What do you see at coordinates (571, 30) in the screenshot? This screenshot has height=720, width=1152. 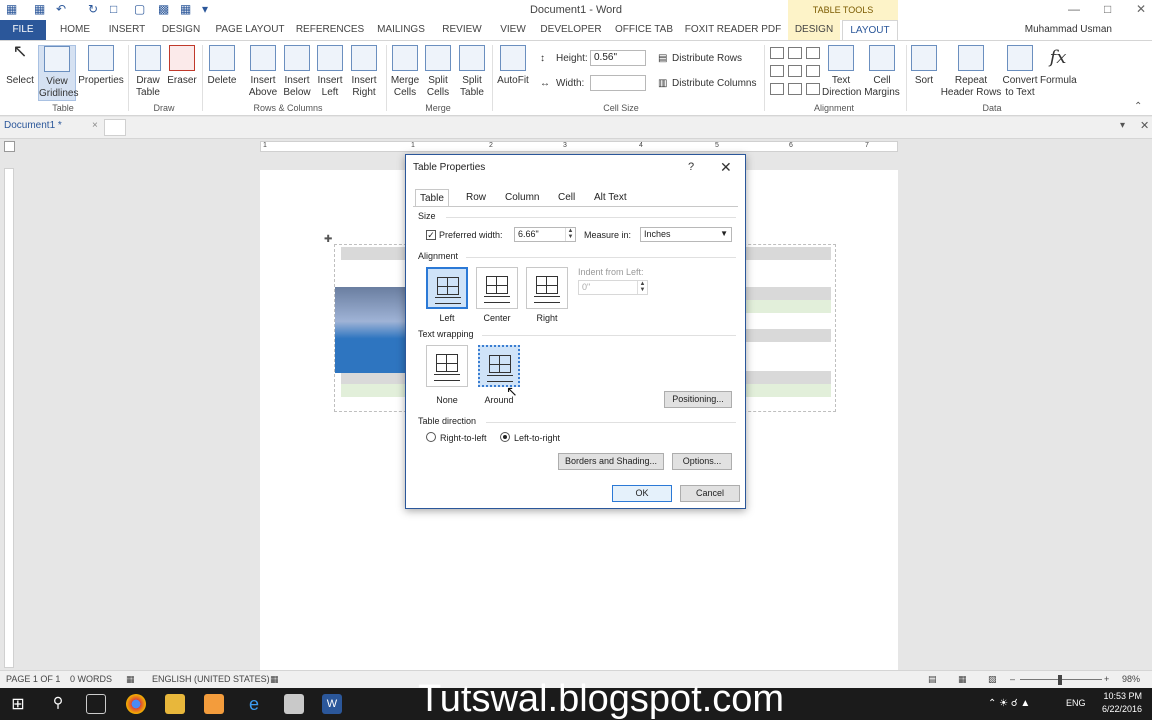 I see `tab-developer: DEVELOPER` at bounding box center [571, 30].